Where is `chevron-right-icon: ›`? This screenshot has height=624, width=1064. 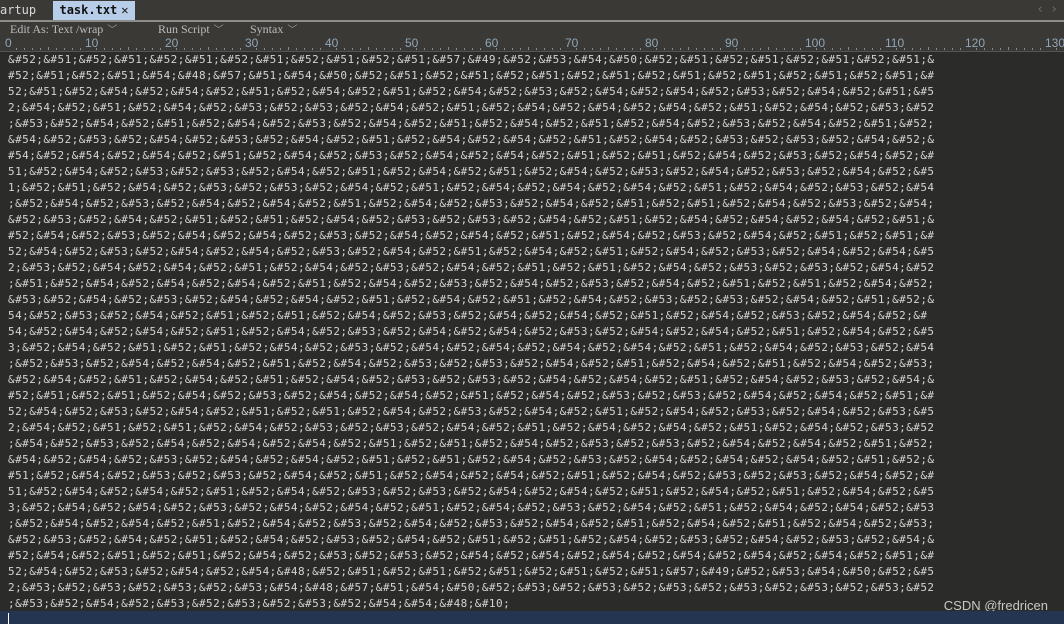 chevron-right-icon: › is located at coordinates (1057, 9).